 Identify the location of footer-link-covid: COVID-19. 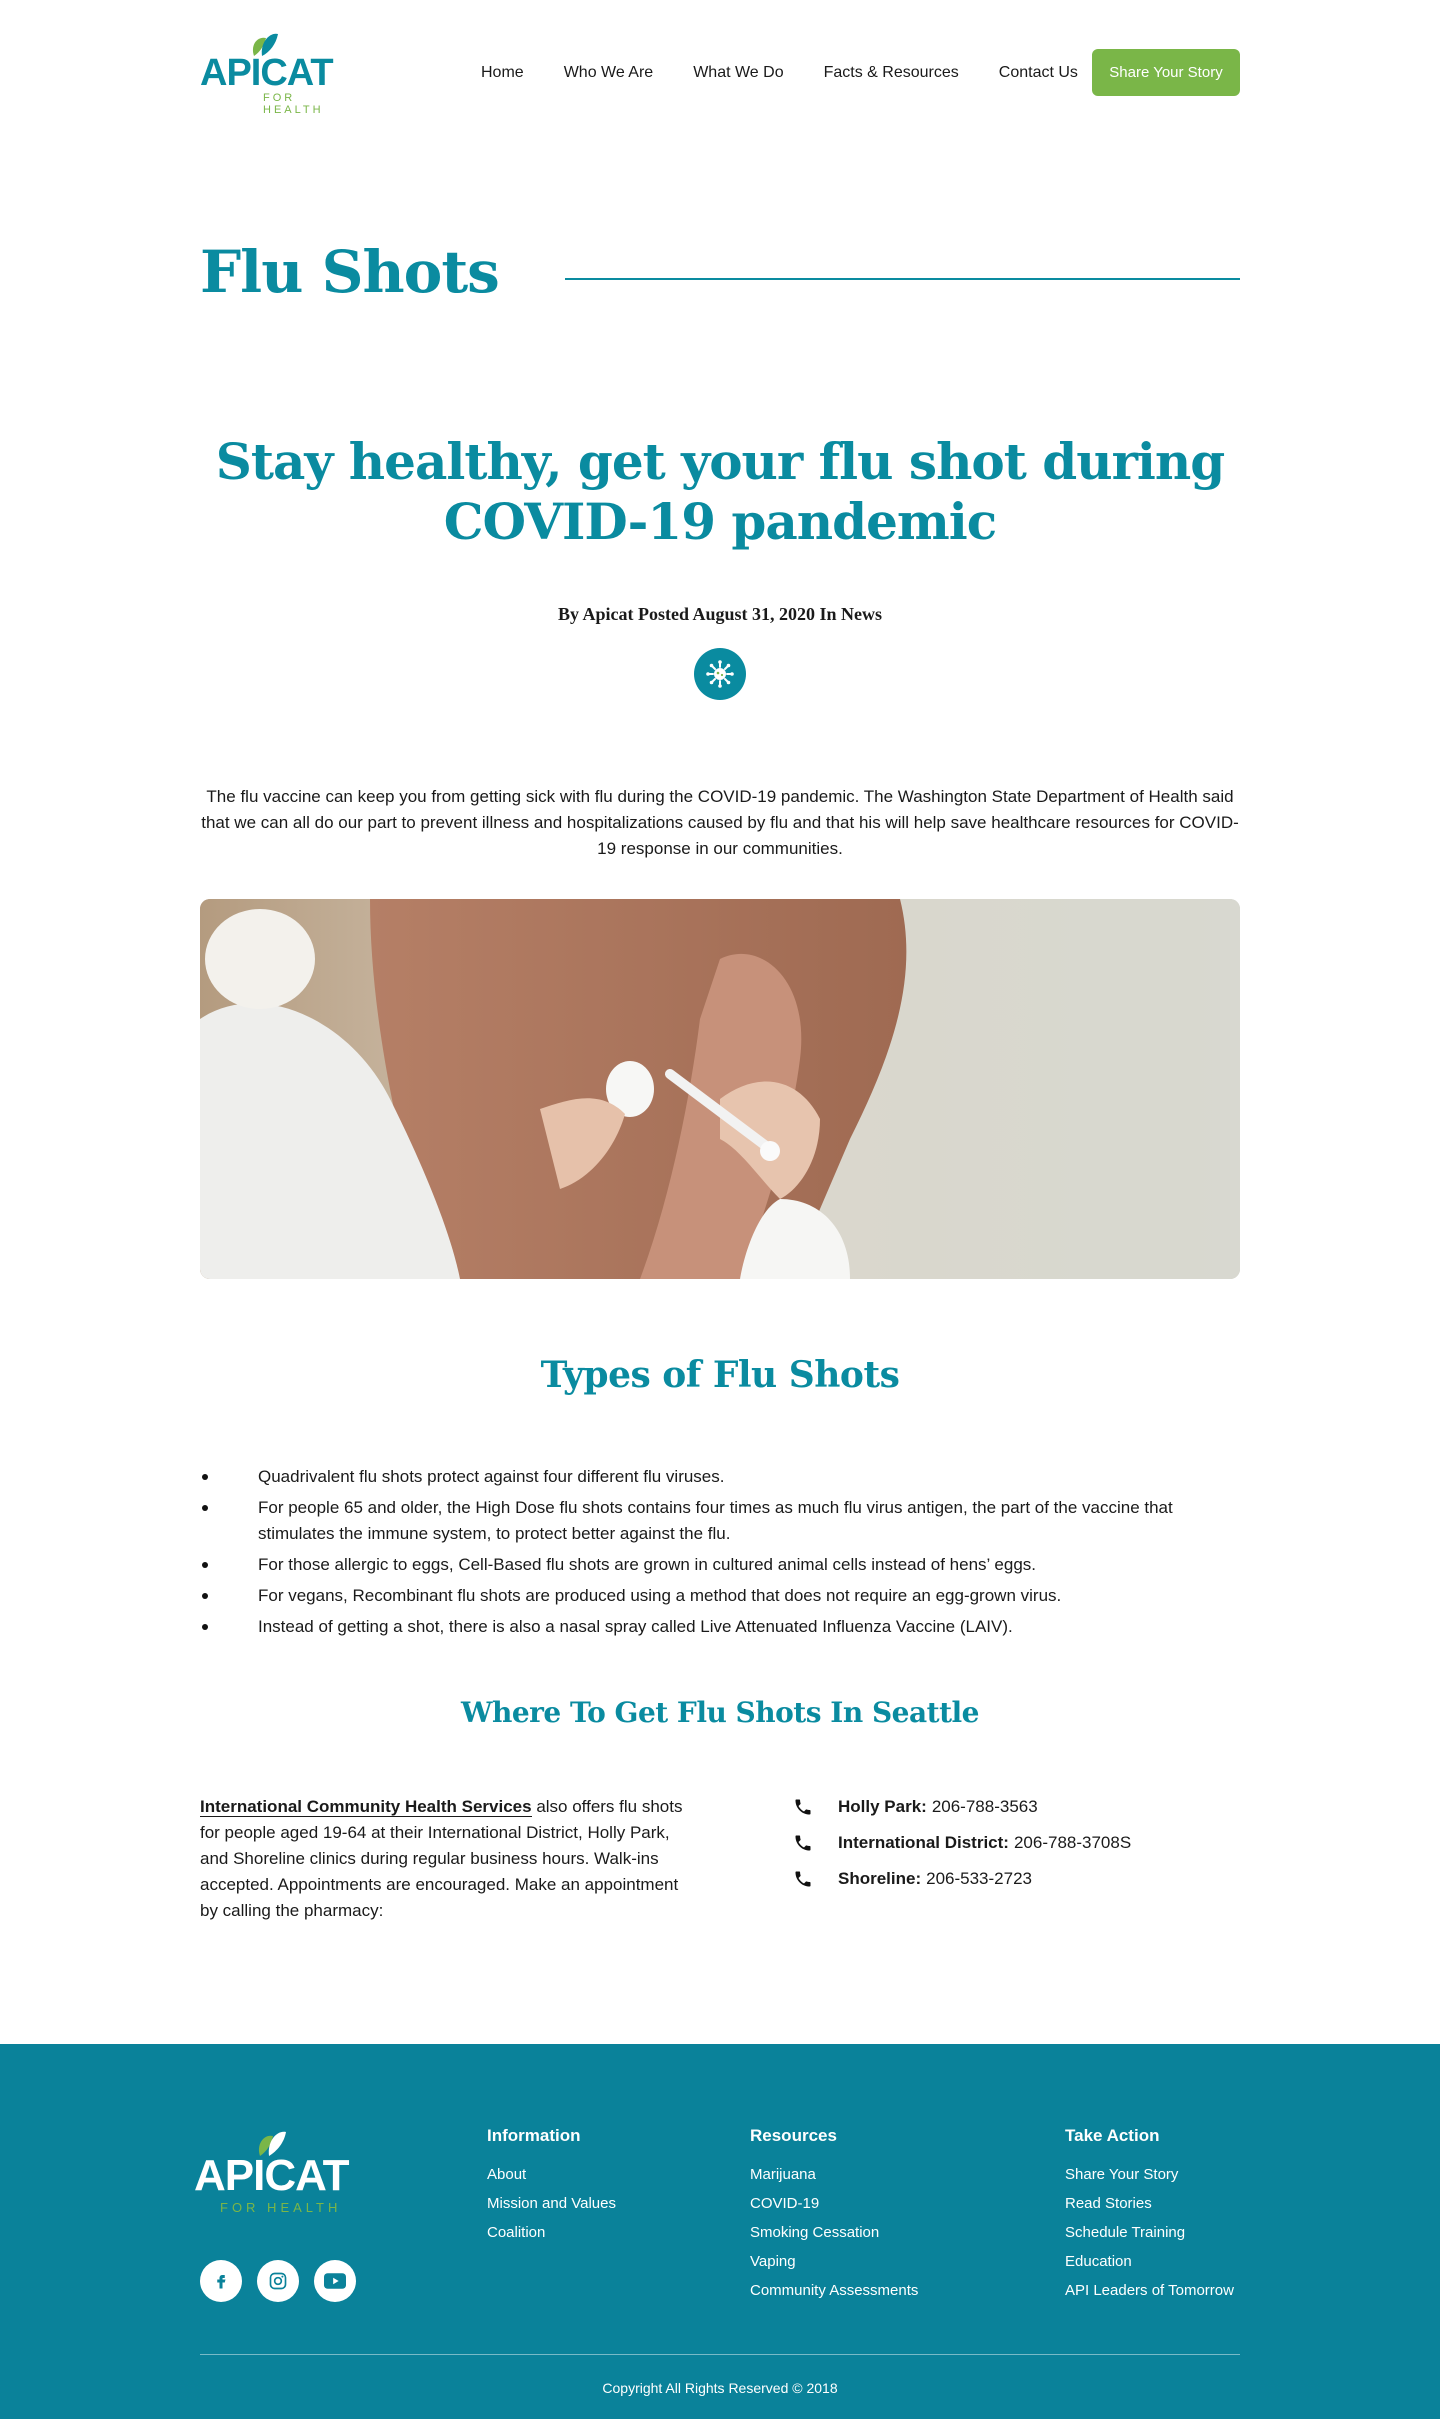
(834, 2203).